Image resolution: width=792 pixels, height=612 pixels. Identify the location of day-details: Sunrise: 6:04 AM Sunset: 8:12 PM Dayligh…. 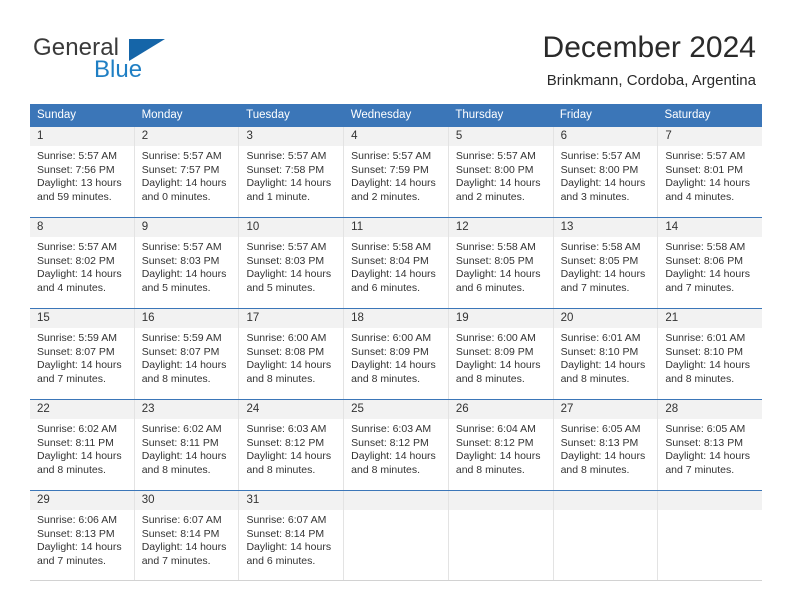
(501, 448).